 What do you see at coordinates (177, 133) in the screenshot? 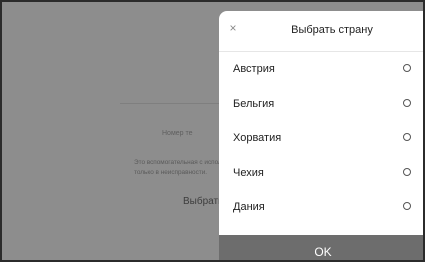
I see `phone-number-label: Номер те` at bounding box center [177, 133].